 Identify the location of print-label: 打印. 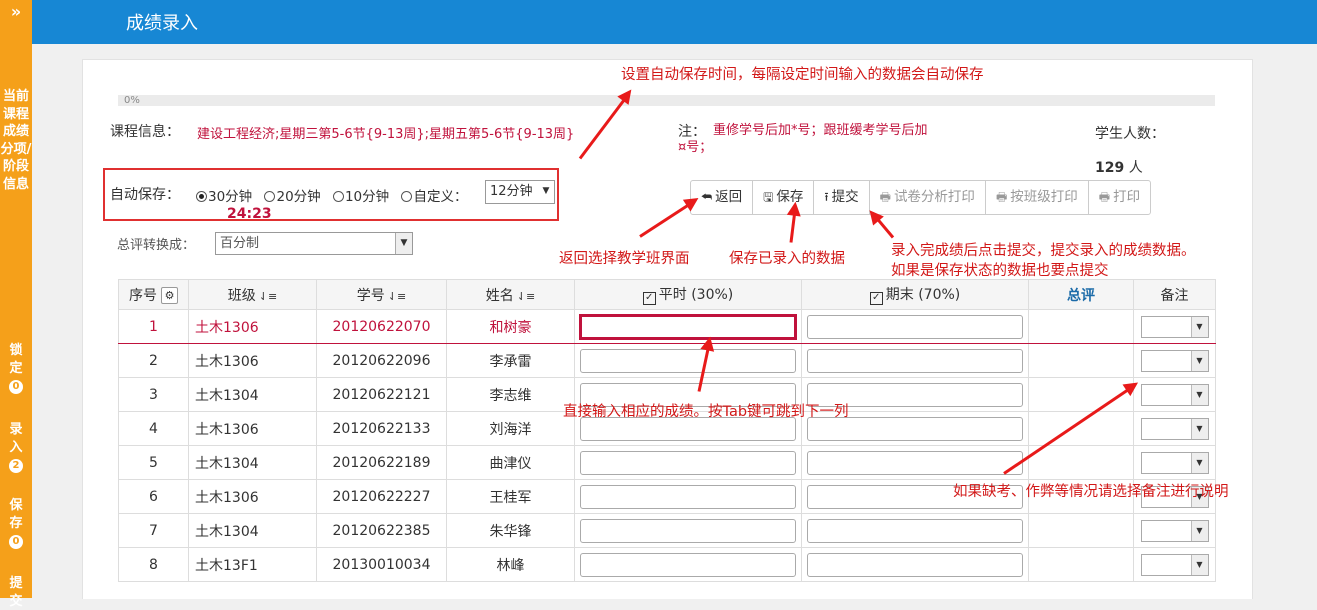
(1127, 197).